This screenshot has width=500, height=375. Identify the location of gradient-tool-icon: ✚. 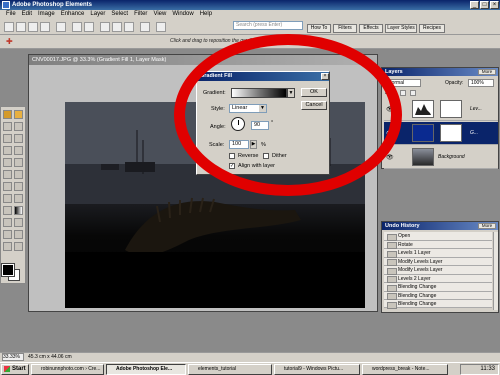
(11, 42).